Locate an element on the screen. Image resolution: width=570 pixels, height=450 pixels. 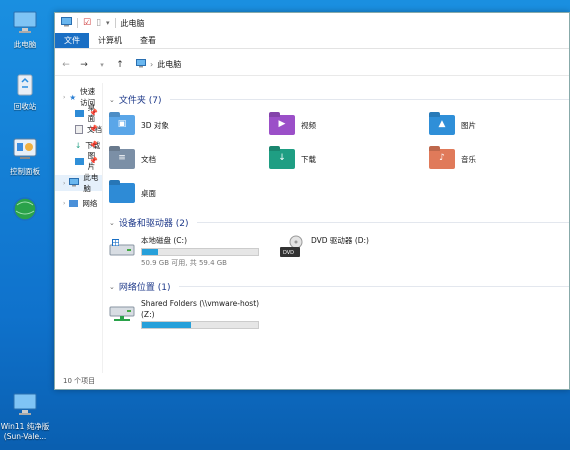
desktop-icon-this-pc: 此电脑 is located at coordinates (25, 29).